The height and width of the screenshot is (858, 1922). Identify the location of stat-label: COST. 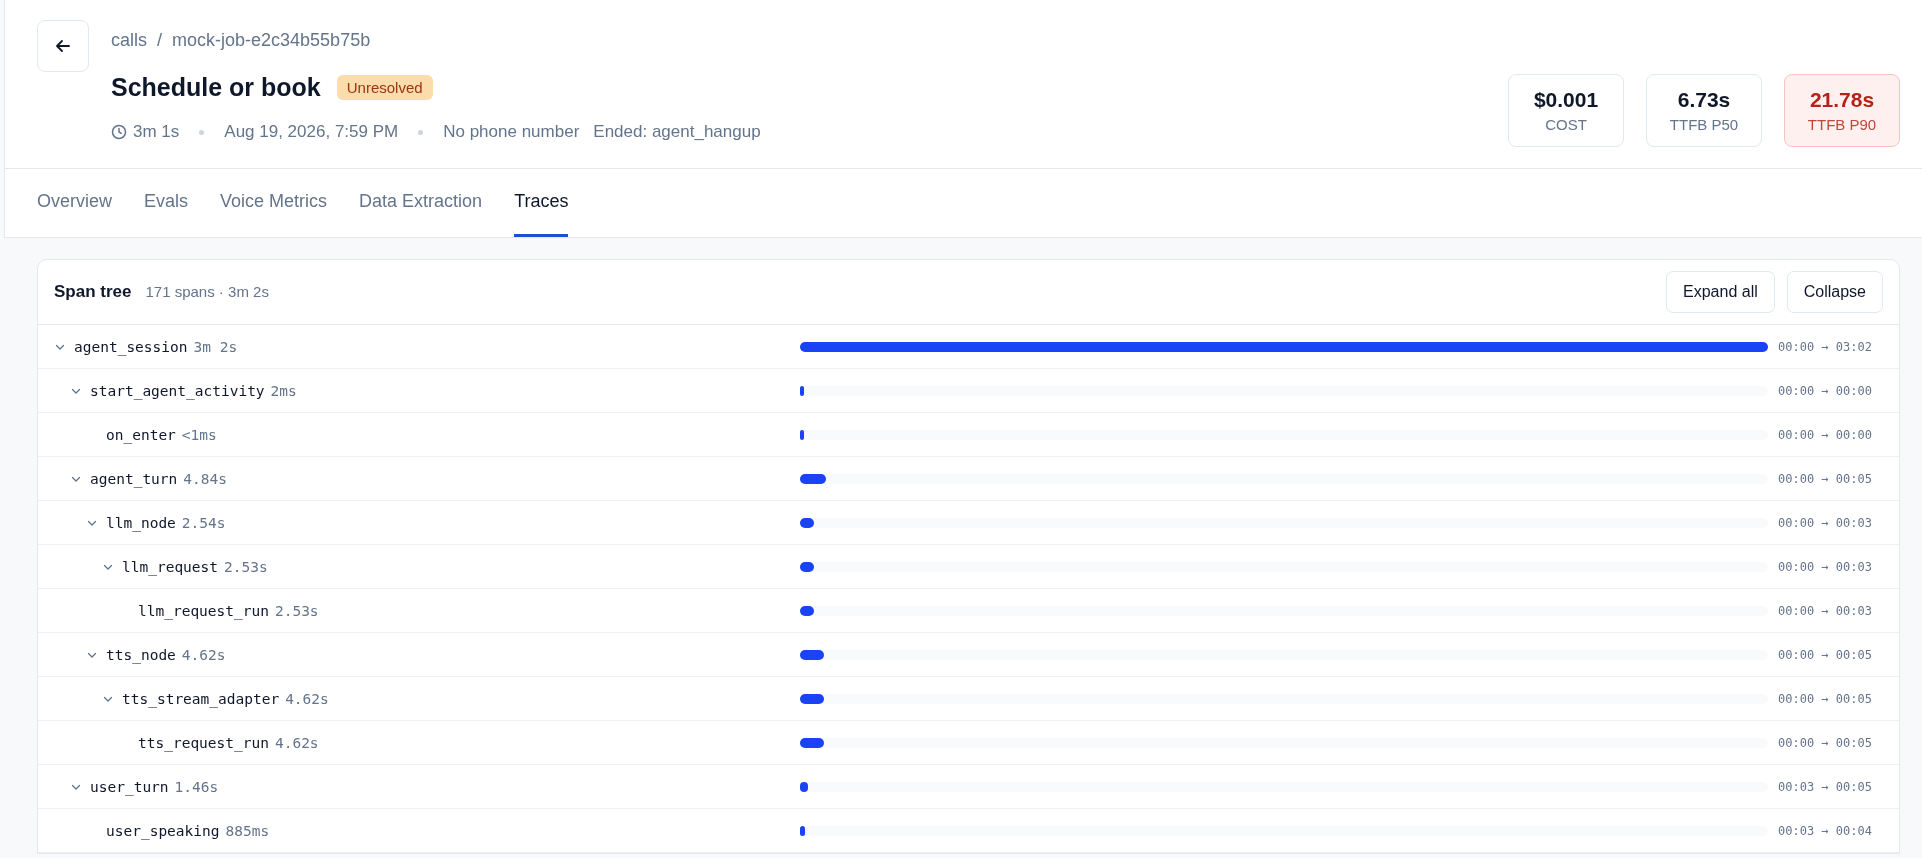
(1566, 124).